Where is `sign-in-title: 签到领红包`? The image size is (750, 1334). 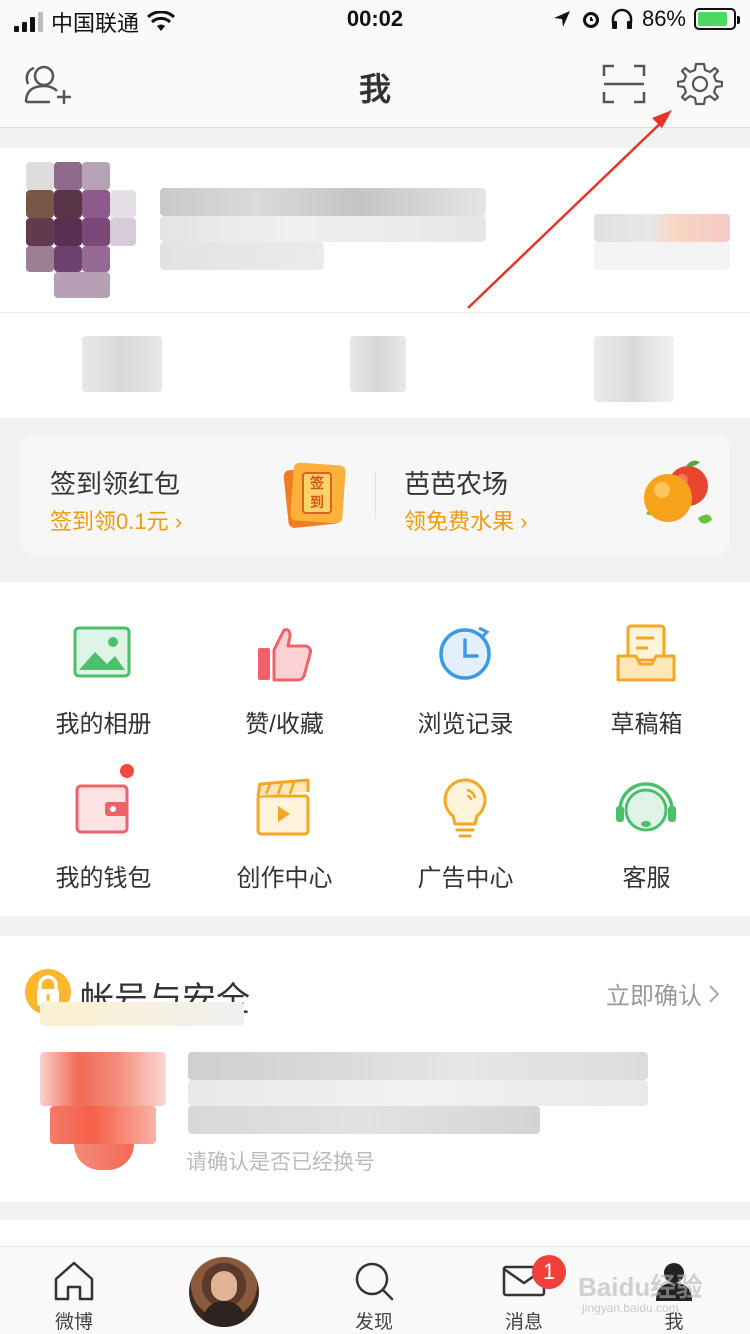
sign-in-title: 签到领红包 is located at coordinates (115, 484).